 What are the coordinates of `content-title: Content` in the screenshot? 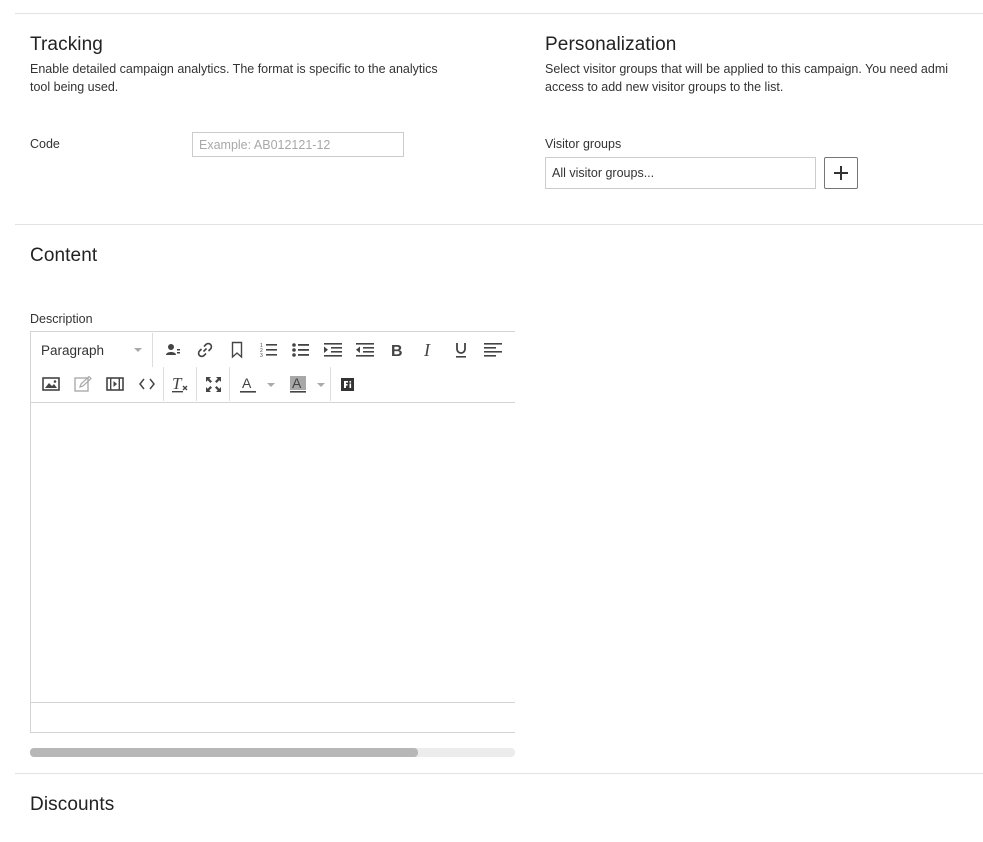 It's located at (64, 255).